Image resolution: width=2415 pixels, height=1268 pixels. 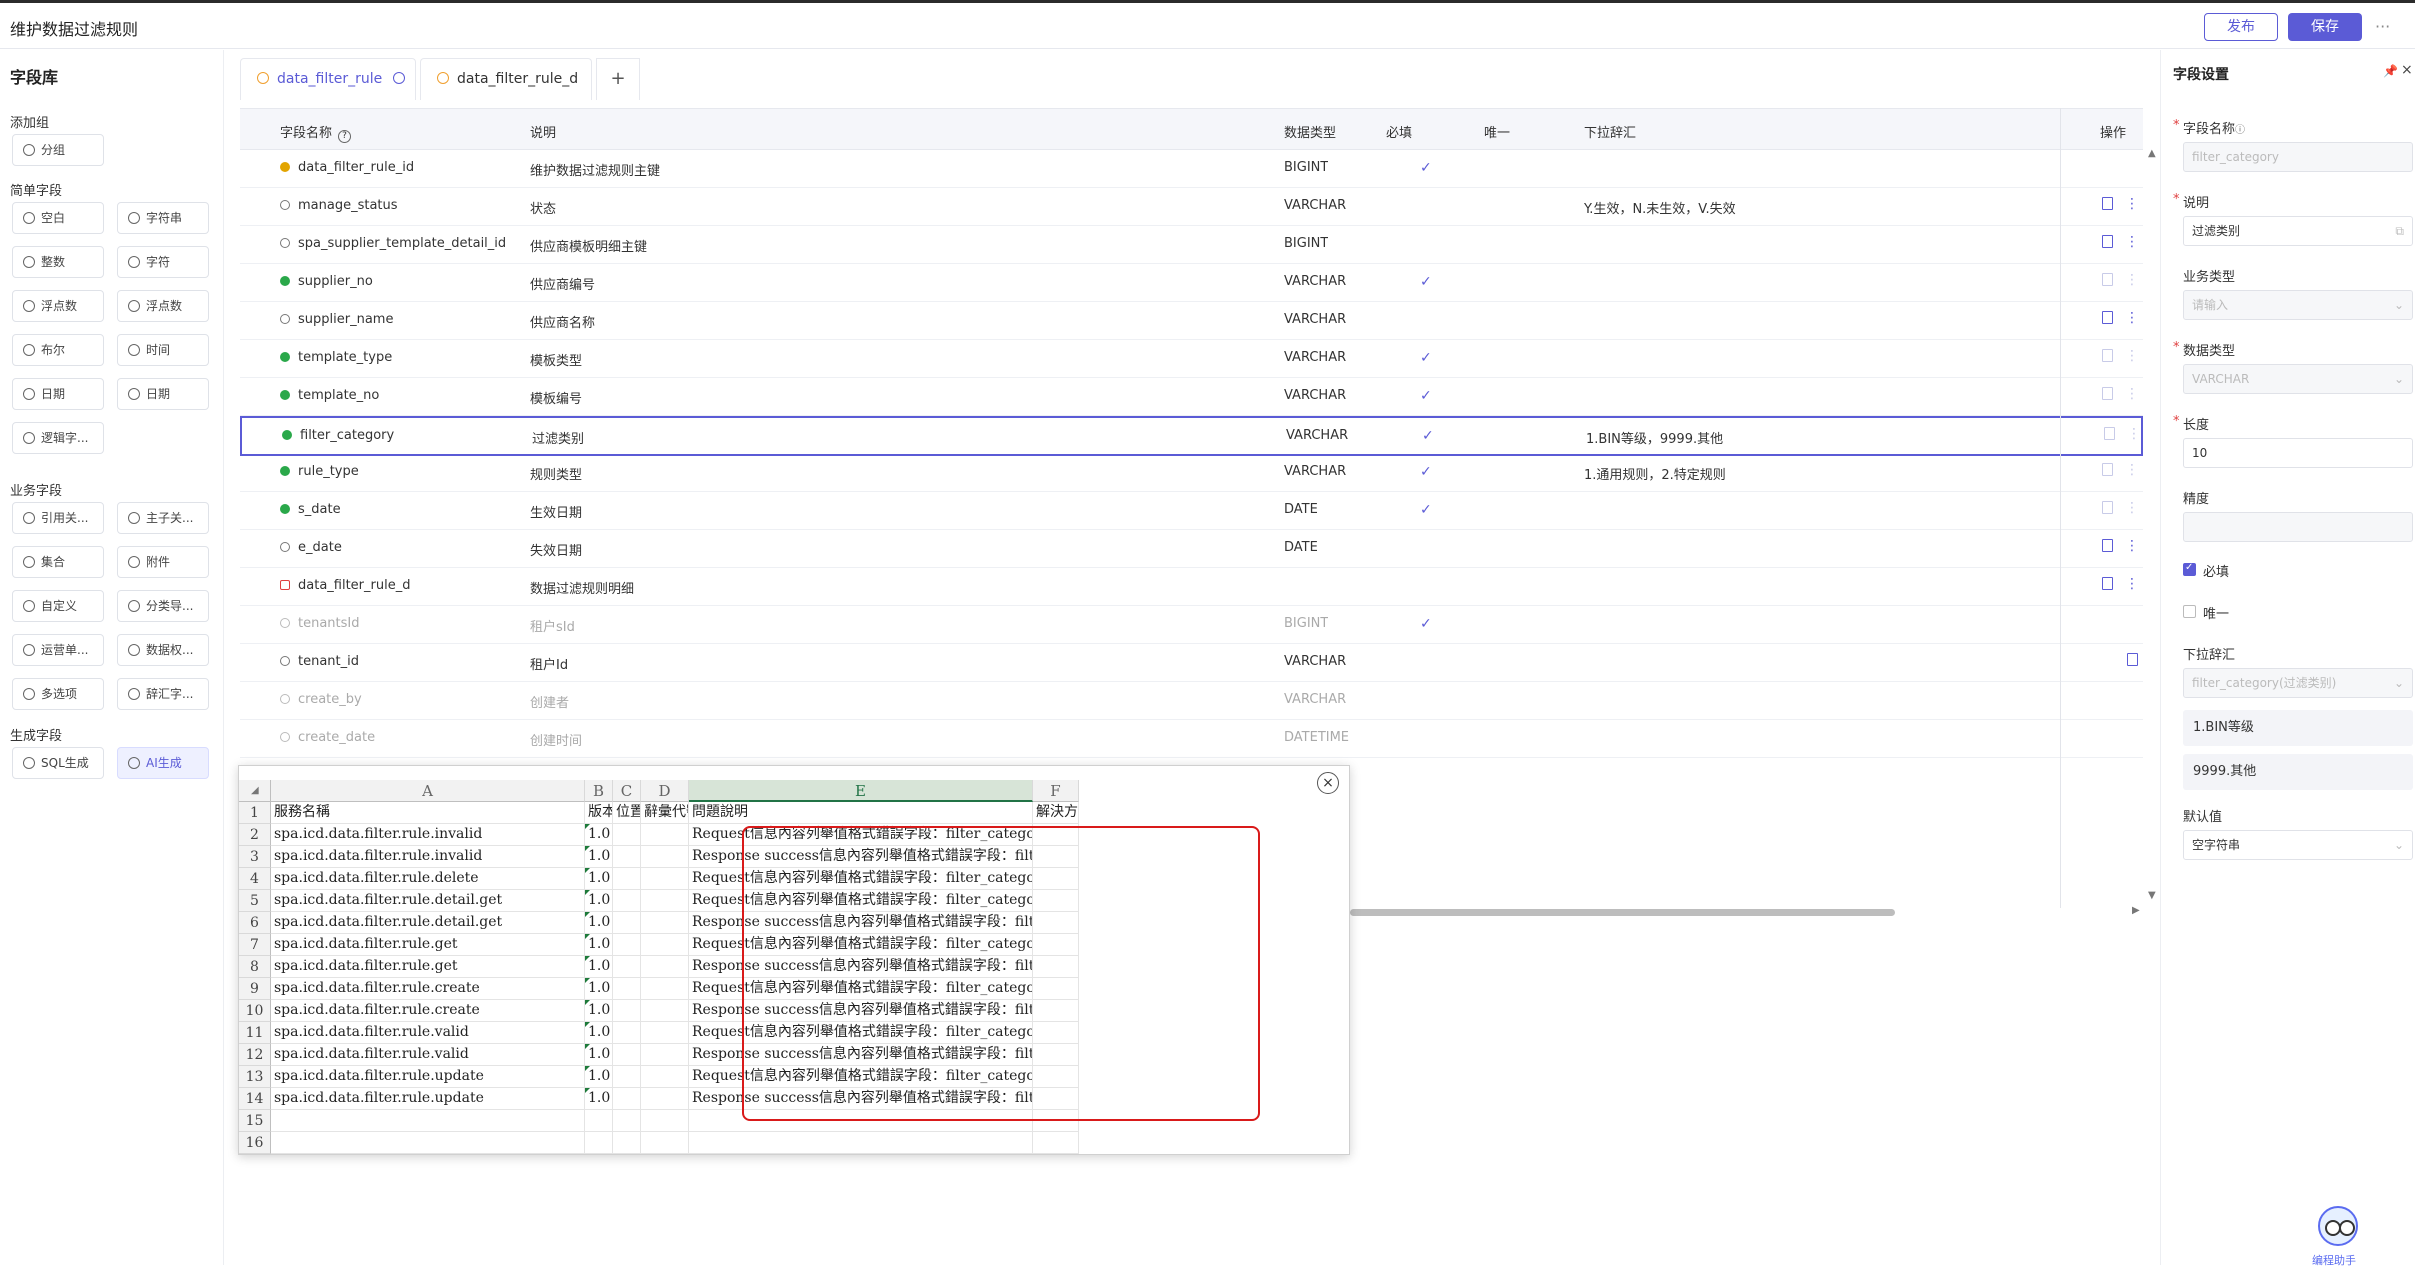 I want to click on sheet-cell: 解決方案, so click(x=1056, y=813).